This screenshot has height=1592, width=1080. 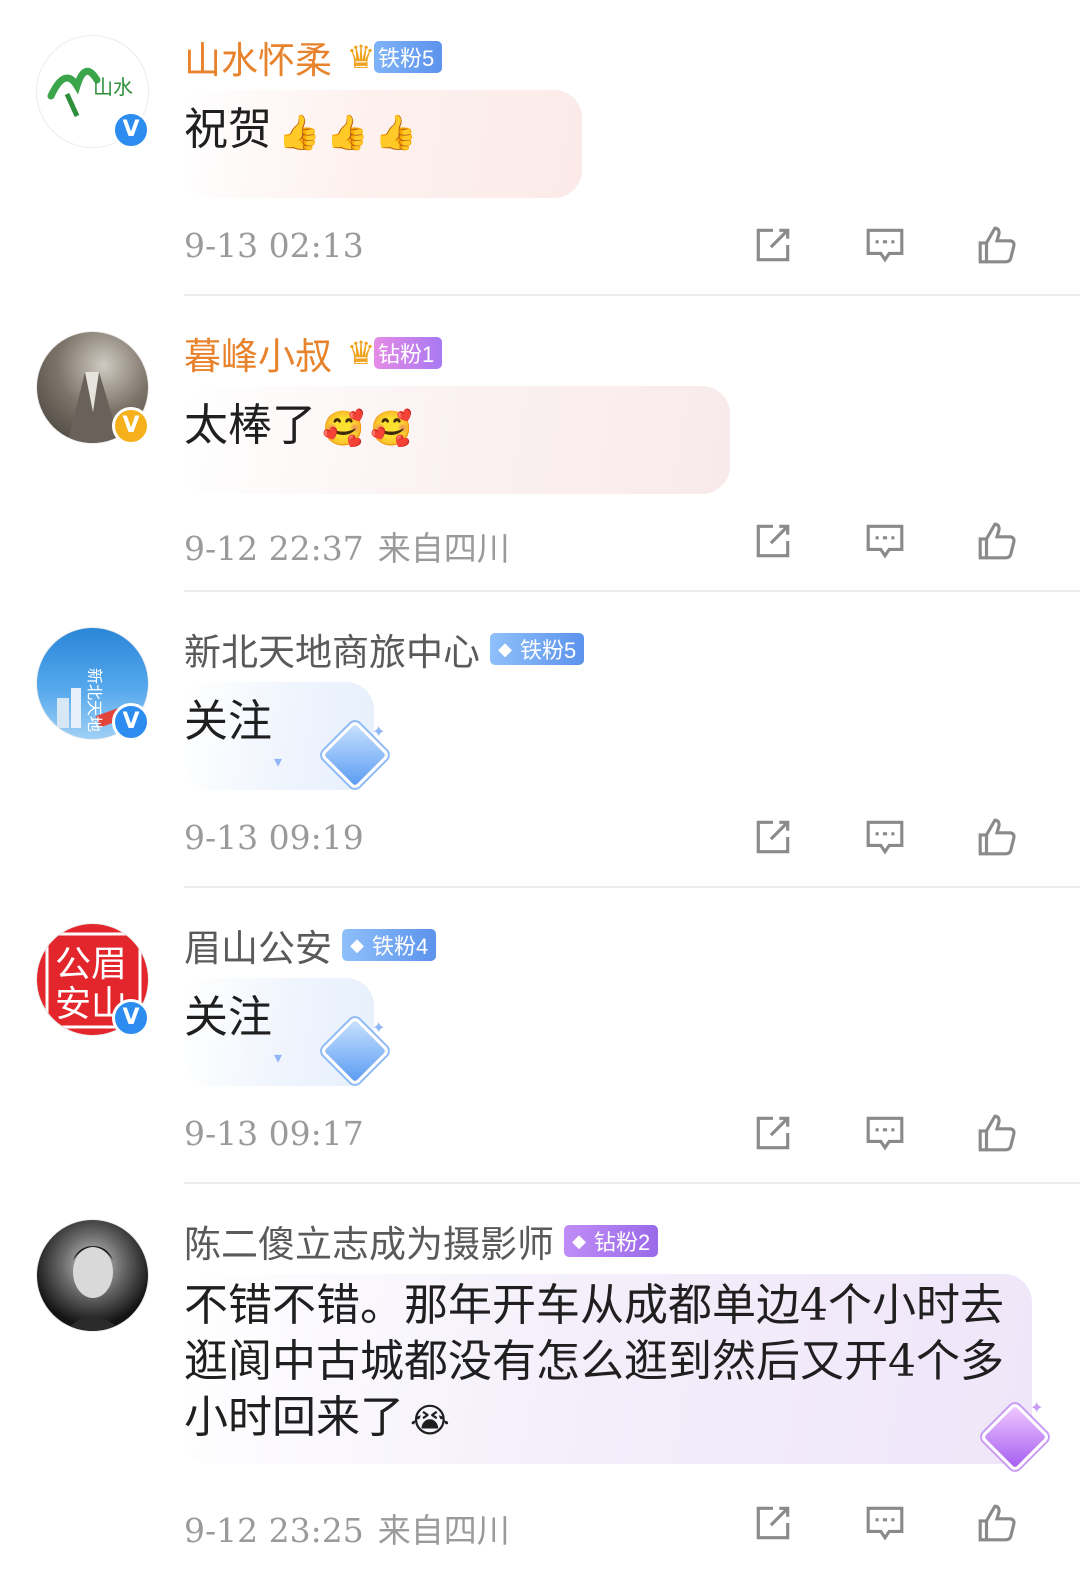 What do you see at coordinates (258, 945) in the screenshot?
I see `username: 眉山公安` at bounding box center [258, 945].